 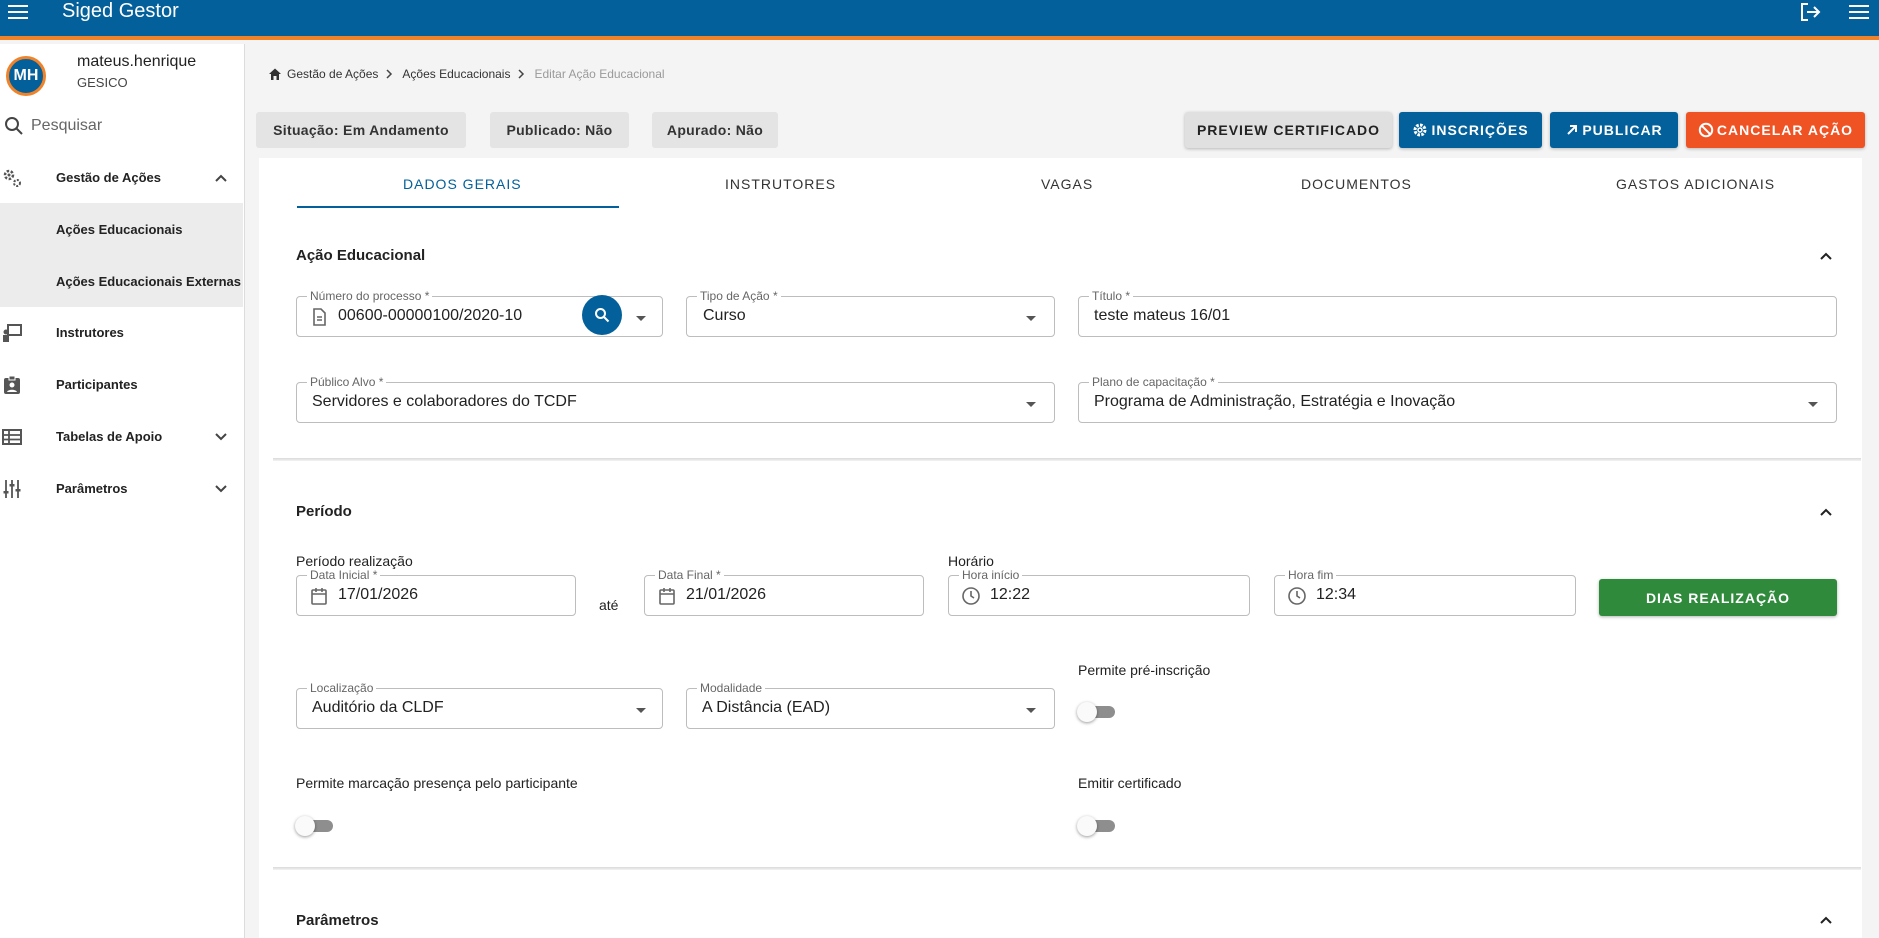 I want to click on field-label: Número do processo *, so click(x=370, y=296).